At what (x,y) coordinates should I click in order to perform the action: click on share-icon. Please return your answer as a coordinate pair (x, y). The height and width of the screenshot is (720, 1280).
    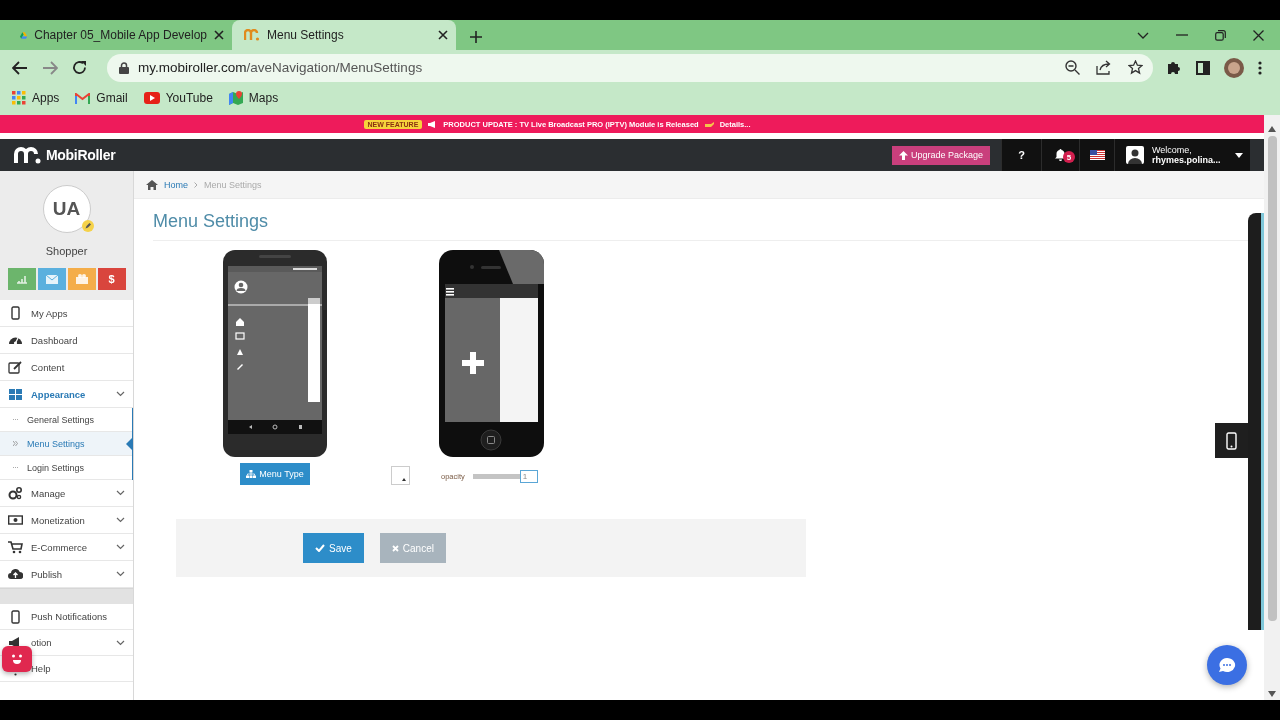
    Looking at the image, I should click on (1104, 67).